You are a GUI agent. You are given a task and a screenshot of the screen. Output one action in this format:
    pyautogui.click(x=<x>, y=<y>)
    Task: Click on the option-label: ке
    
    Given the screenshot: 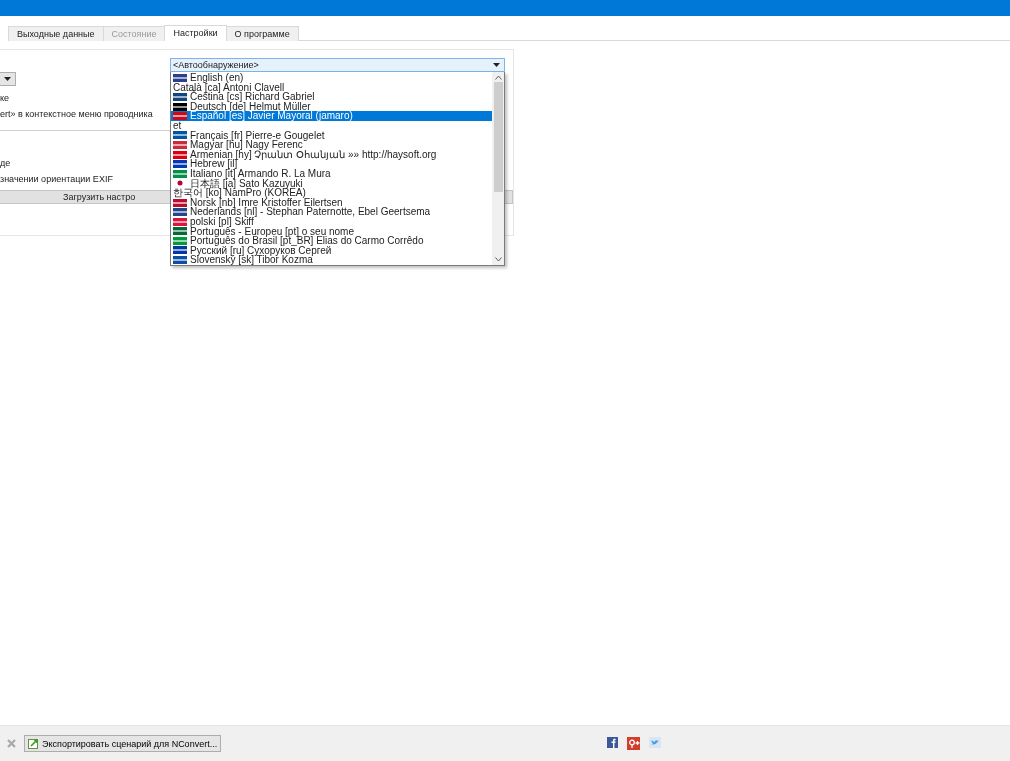 What is the action you would take?
    pyautogui.click(x=5, y=98)
    